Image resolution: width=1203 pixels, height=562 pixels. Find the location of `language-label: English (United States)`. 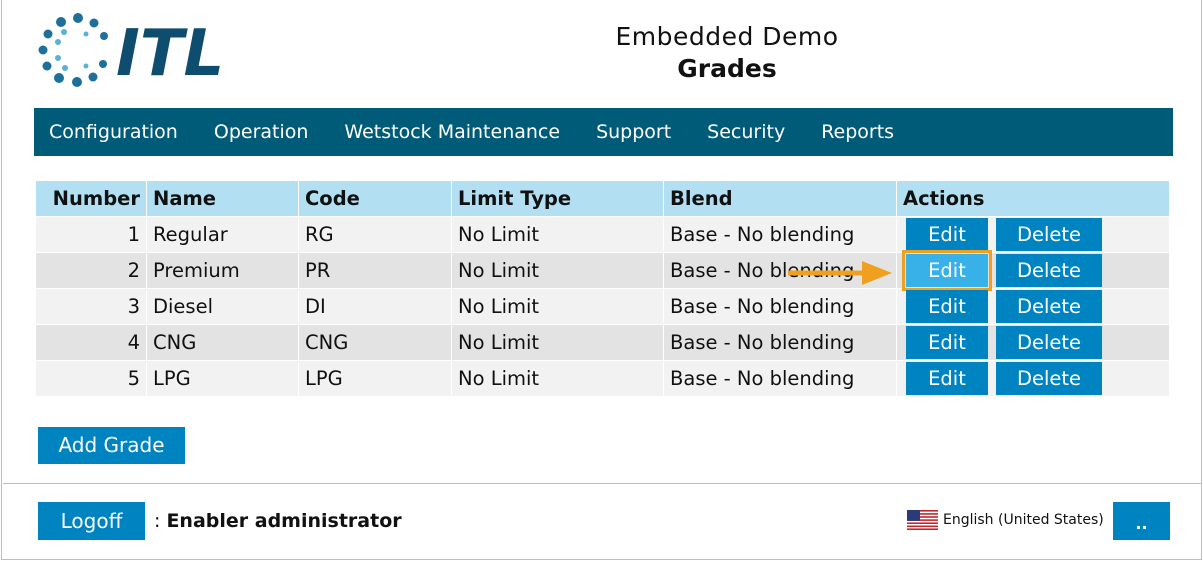

language-label: English (United States) is located at coordinates (1023, 520).